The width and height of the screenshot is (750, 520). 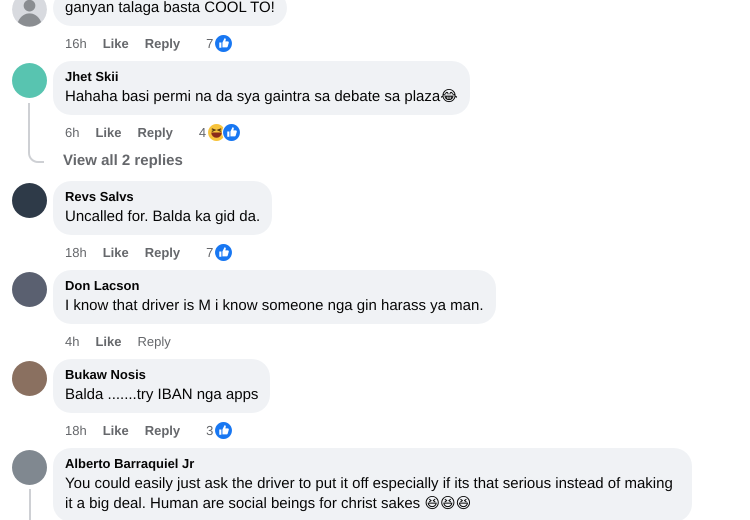 What do you see at coordinates (29, 13) in the screenshot?
I see `avatar-silhouette-icon` at bounding box center [29, 13].